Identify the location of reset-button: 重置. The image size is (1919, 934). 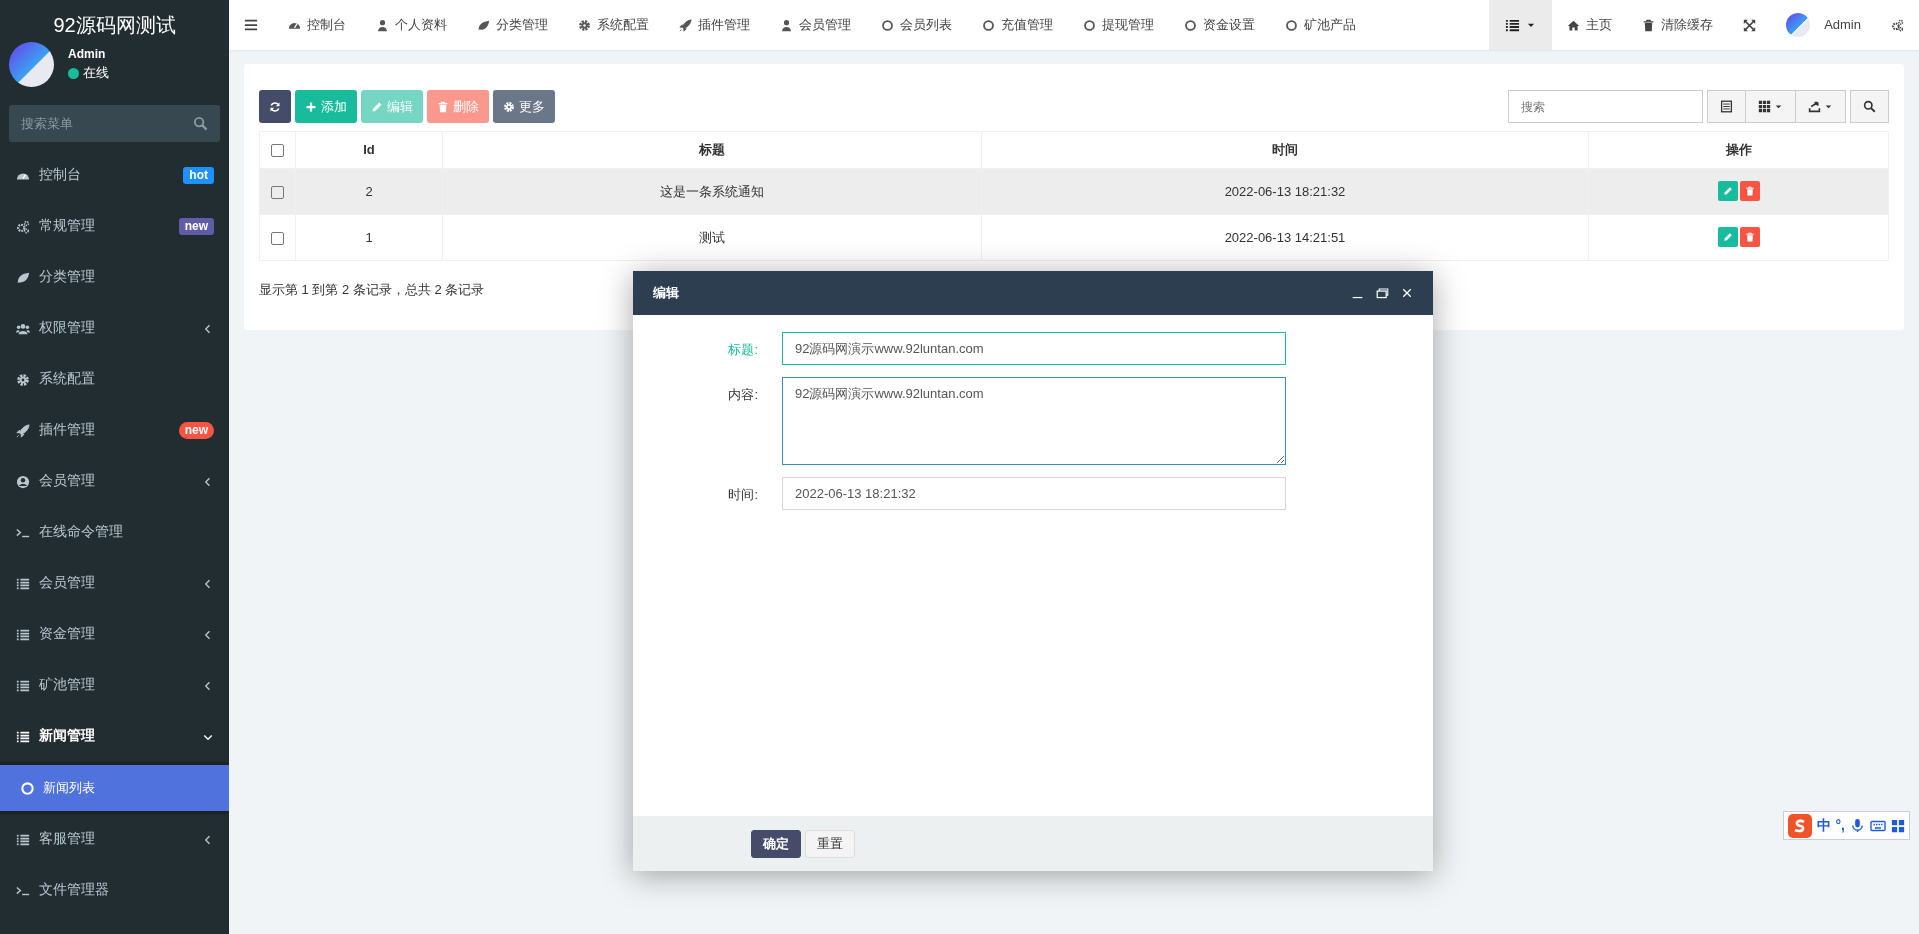
(830, 843).